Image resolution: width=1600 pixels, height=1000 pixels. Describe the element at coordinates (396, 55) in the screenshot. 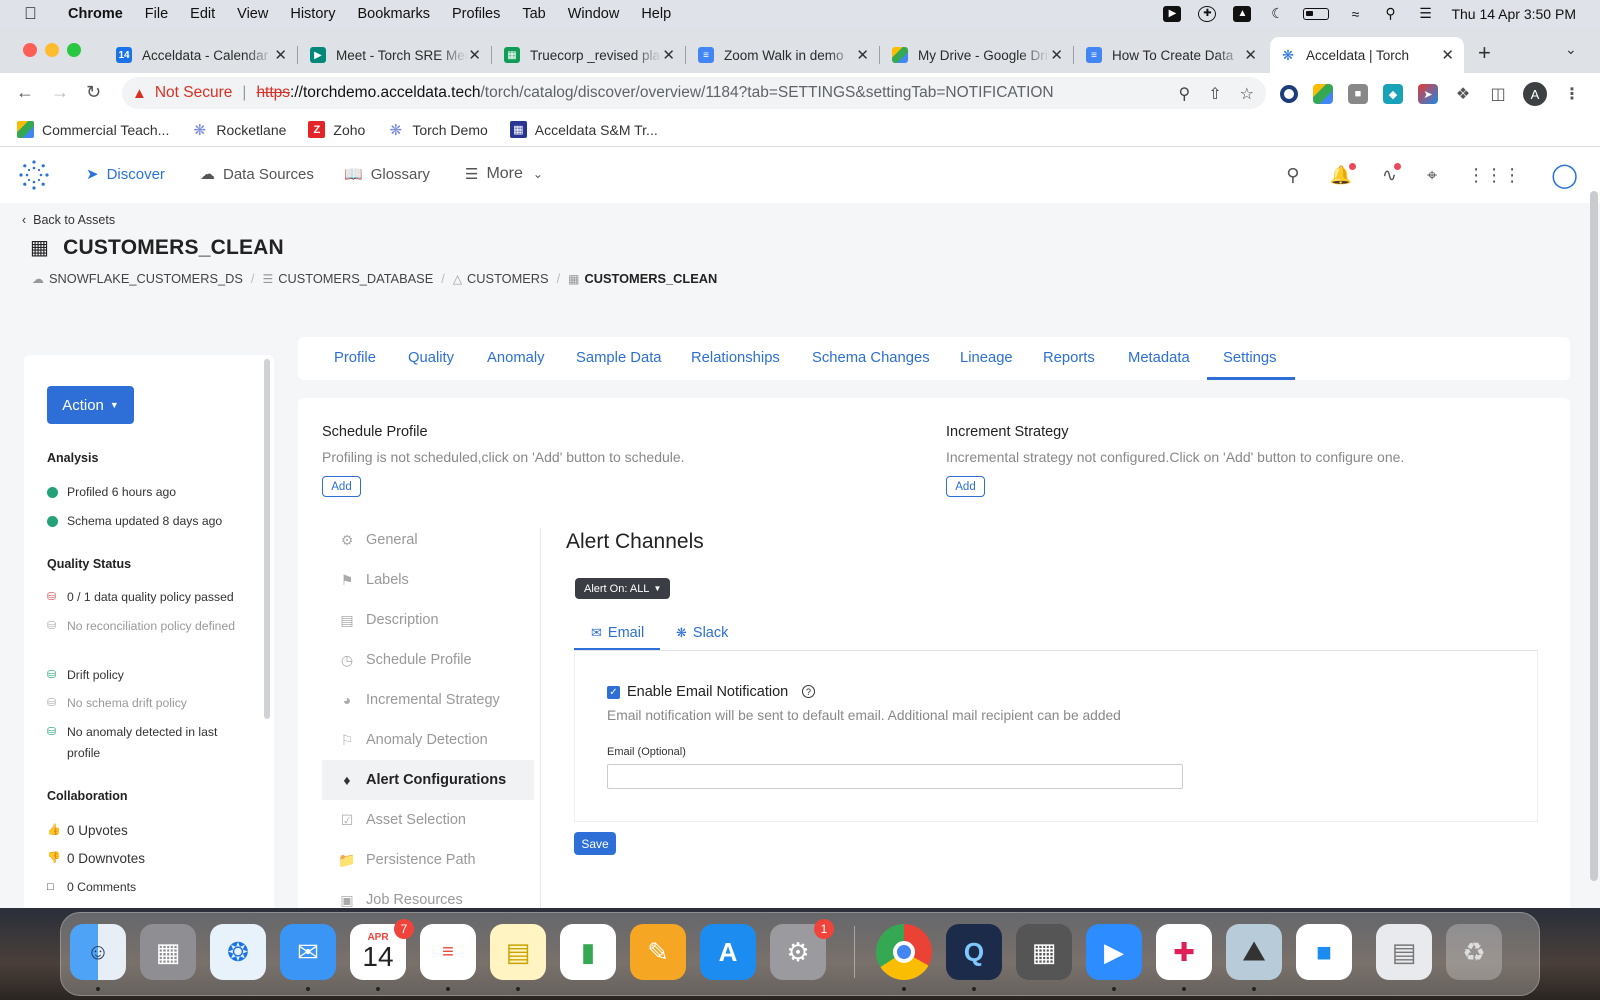

I see `browser-tab-meet: ▶ Meet - Torch SRE Meeting ✕` at that location.